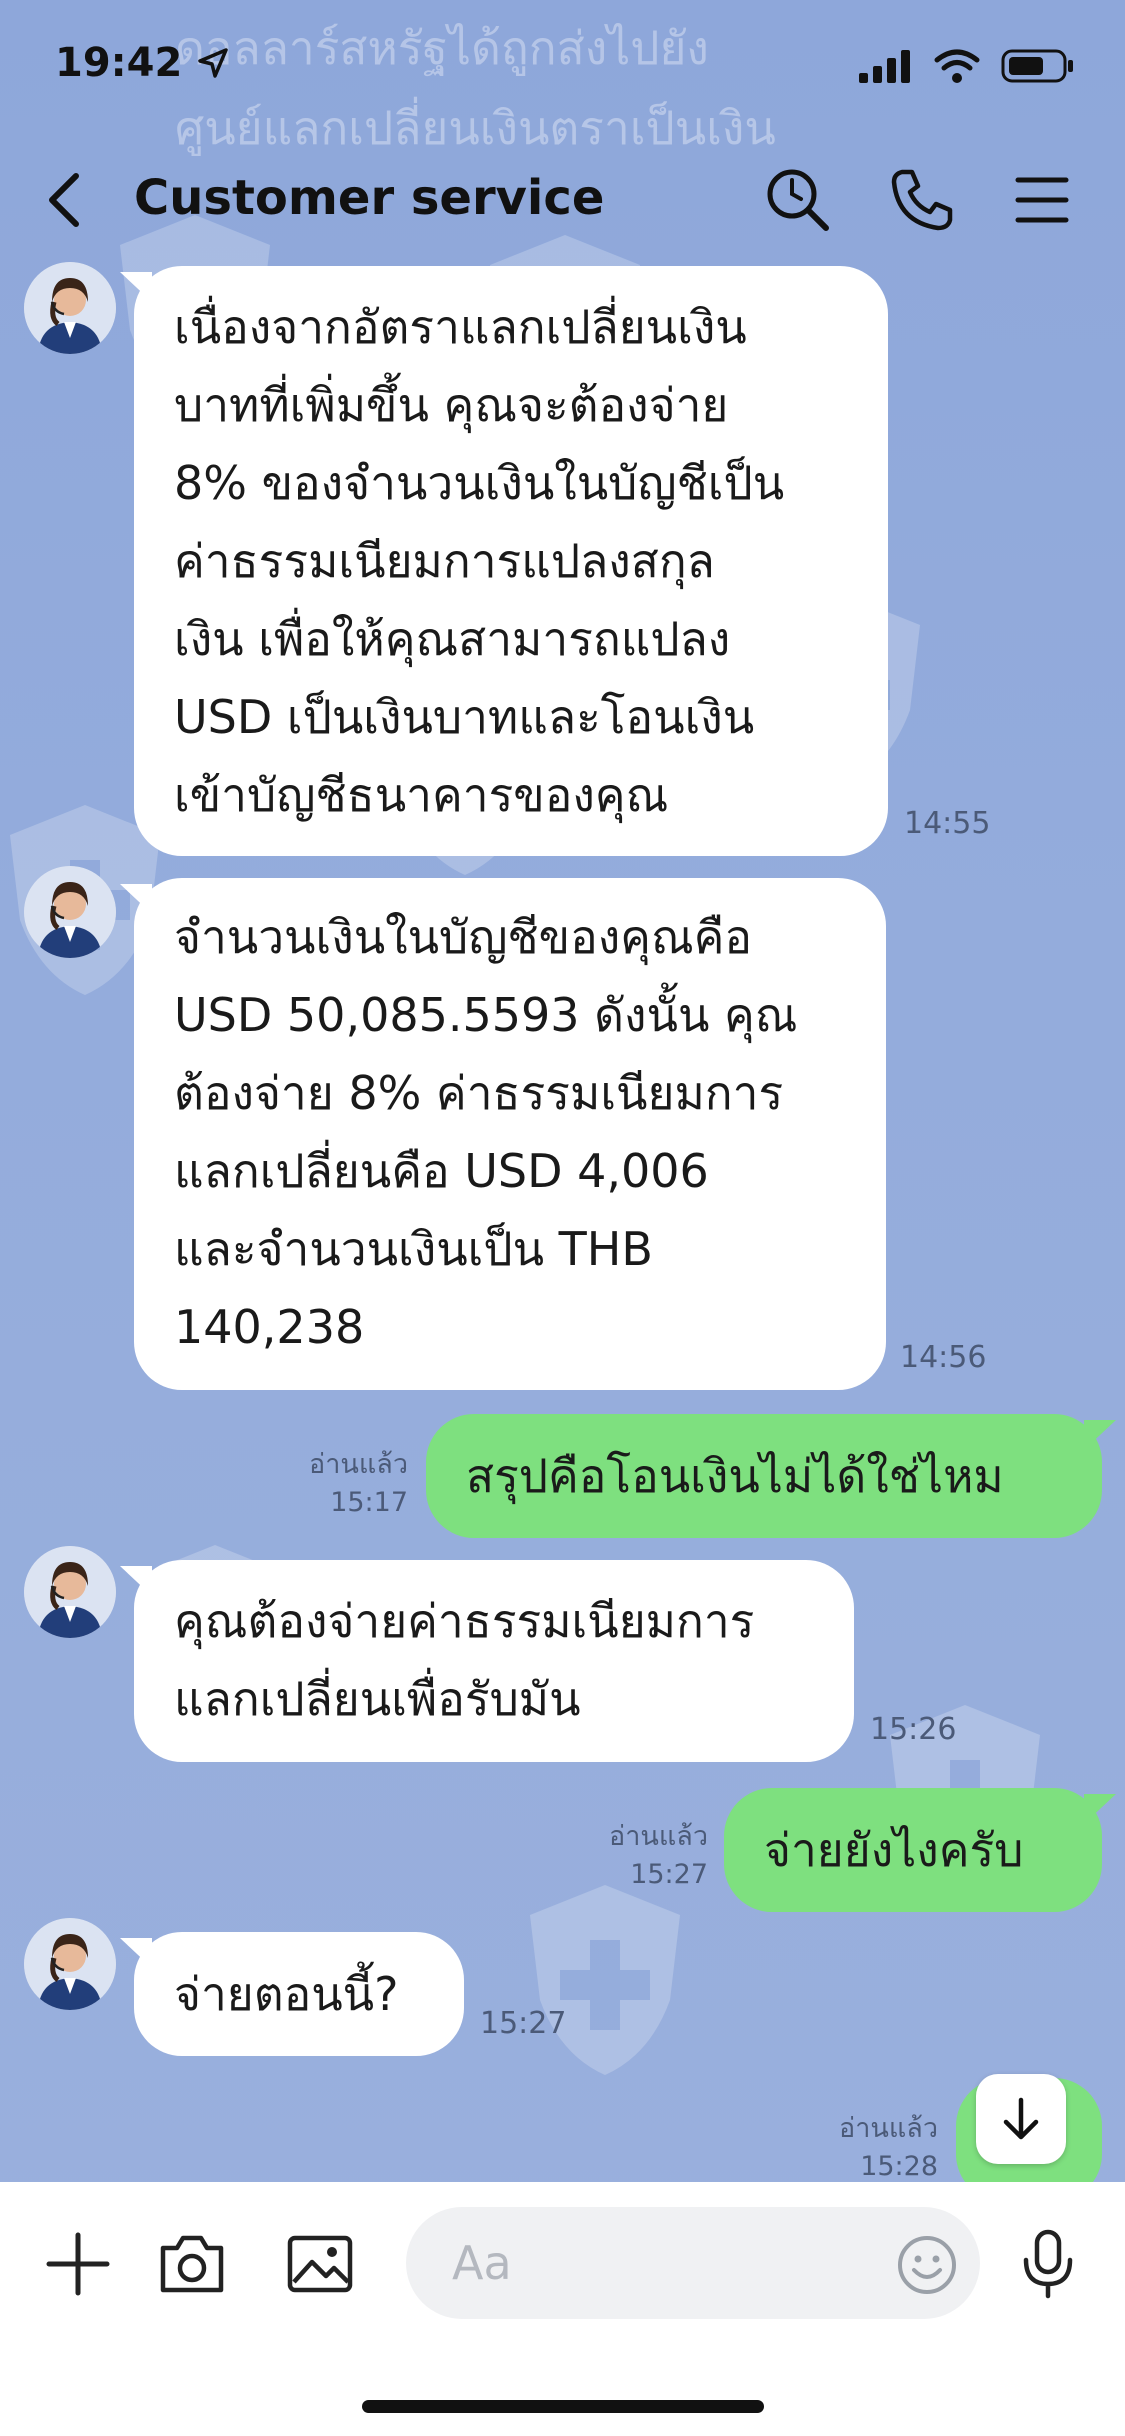 The image size is (1125, 2436). I want to click on message-line: USD 50,085.5593 ดังนั้น คุณ, so click(486, 1015).